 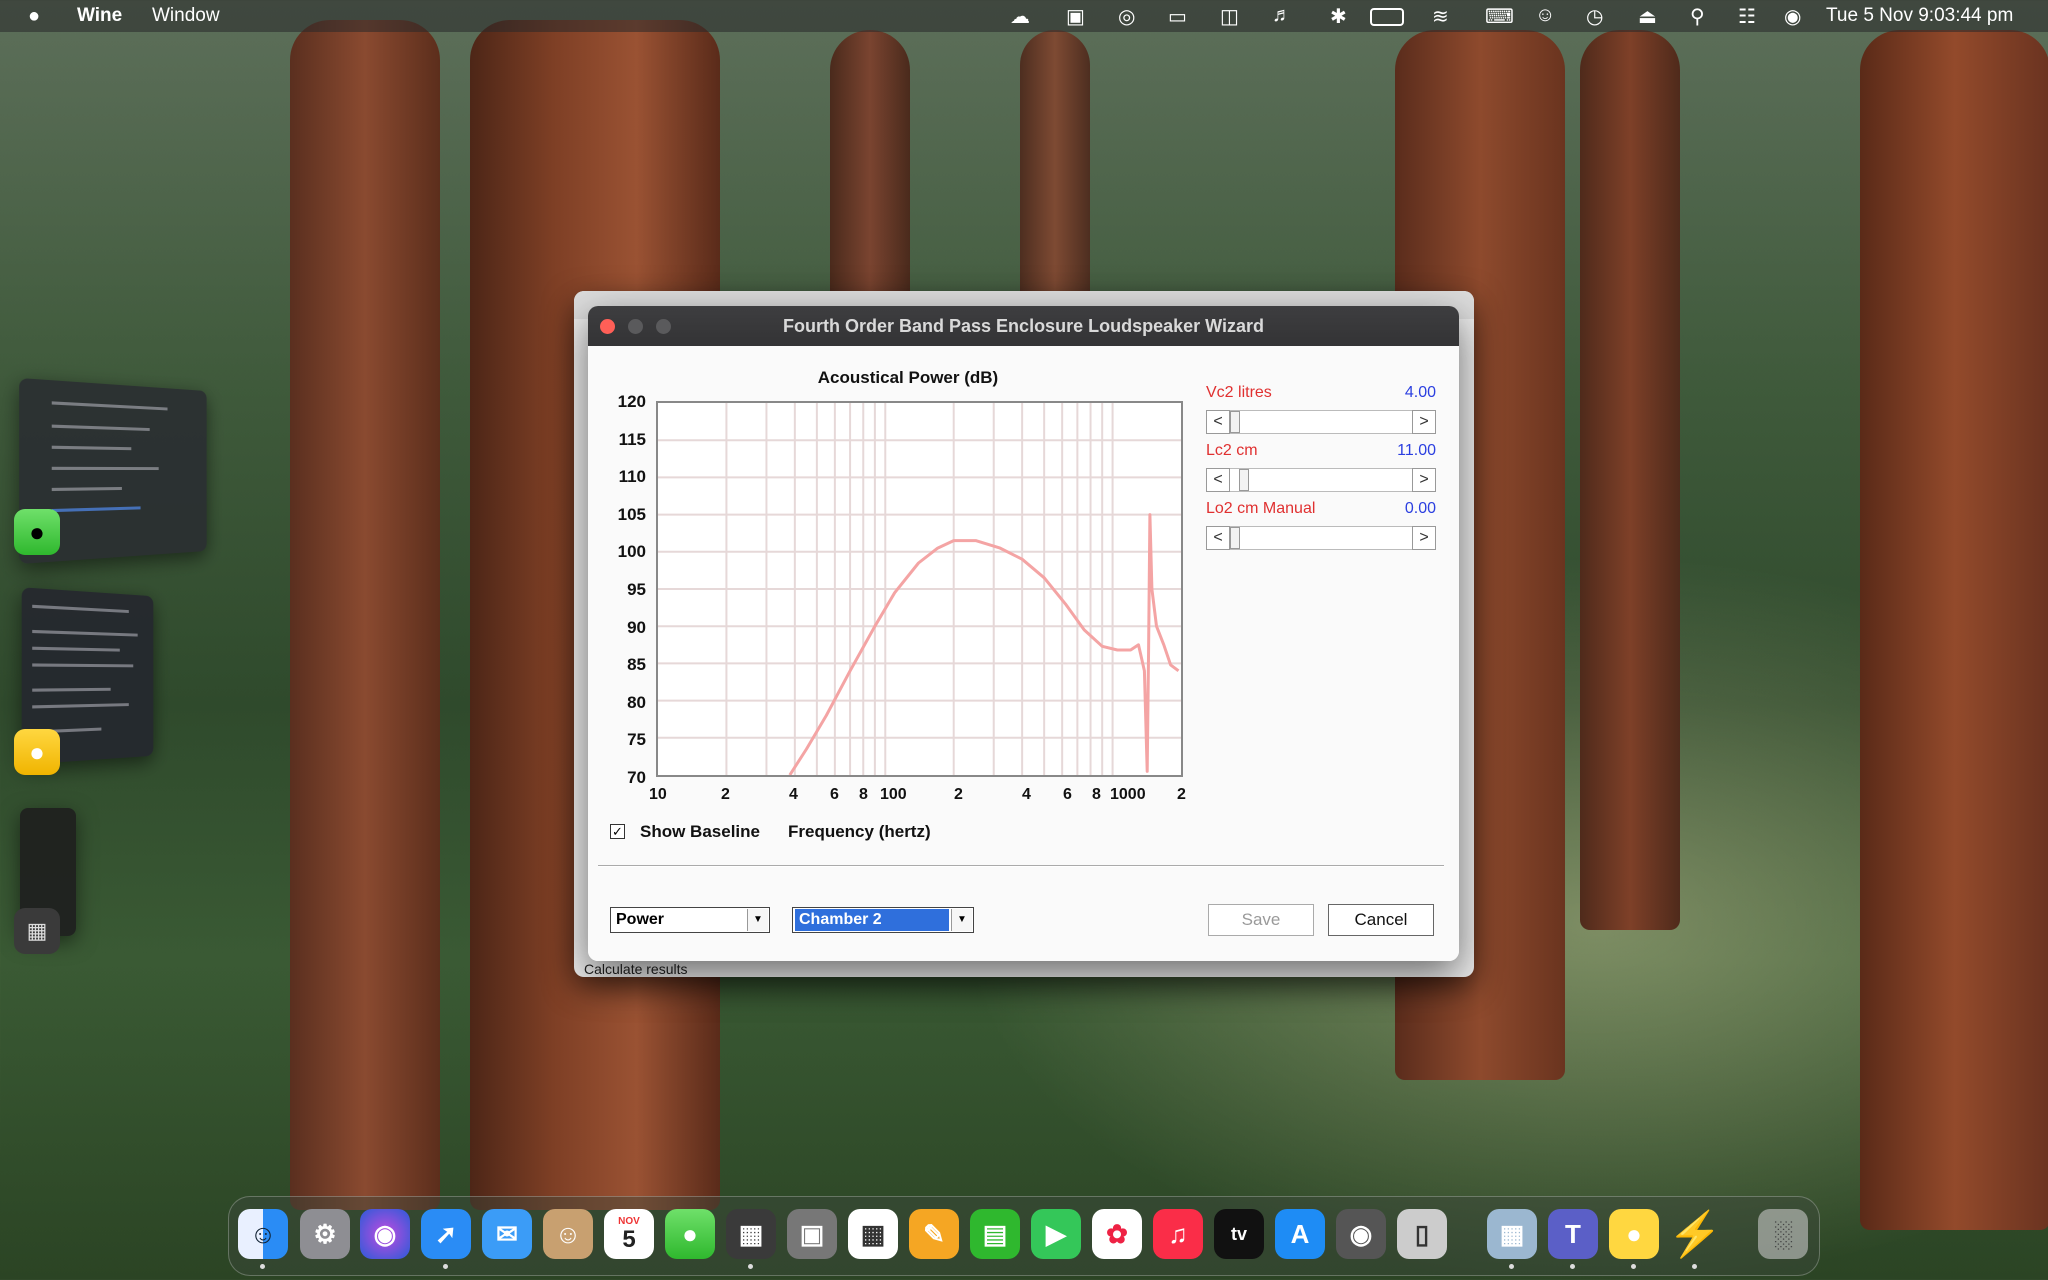 I want to click on chart-svg, so click(x=919, y=589).